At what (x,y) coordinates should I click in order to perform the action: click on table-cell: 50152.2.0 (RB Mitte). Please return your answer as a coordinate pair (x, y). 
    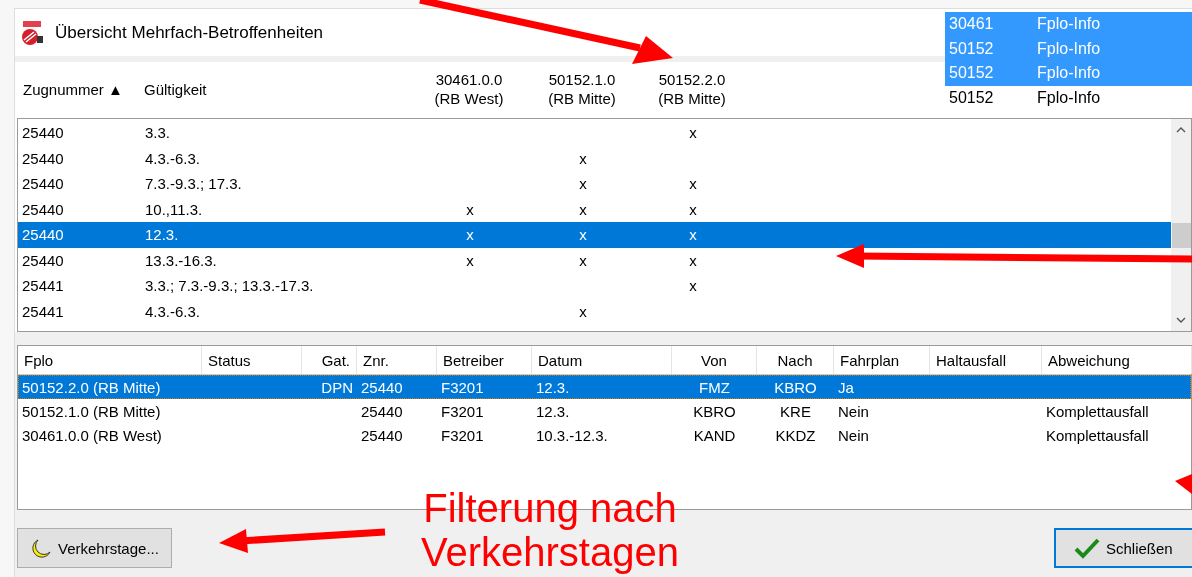
    Looking at the image, I should click on (91, 387).